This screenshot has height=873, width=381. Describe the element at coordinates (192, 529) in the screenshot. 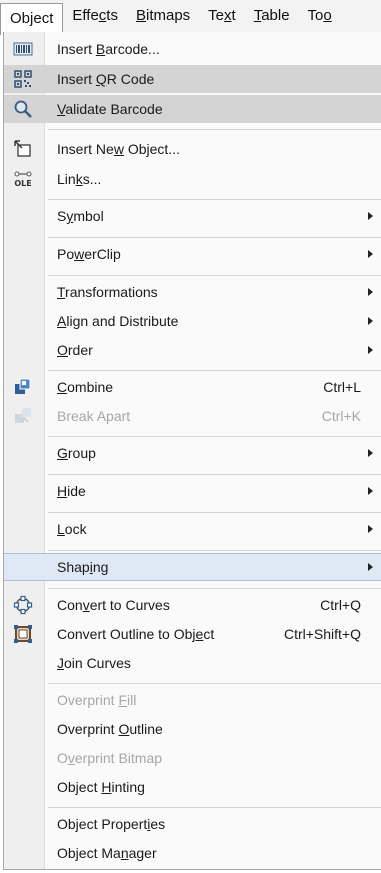

I see `menu-item-lock: Lock` at that location.